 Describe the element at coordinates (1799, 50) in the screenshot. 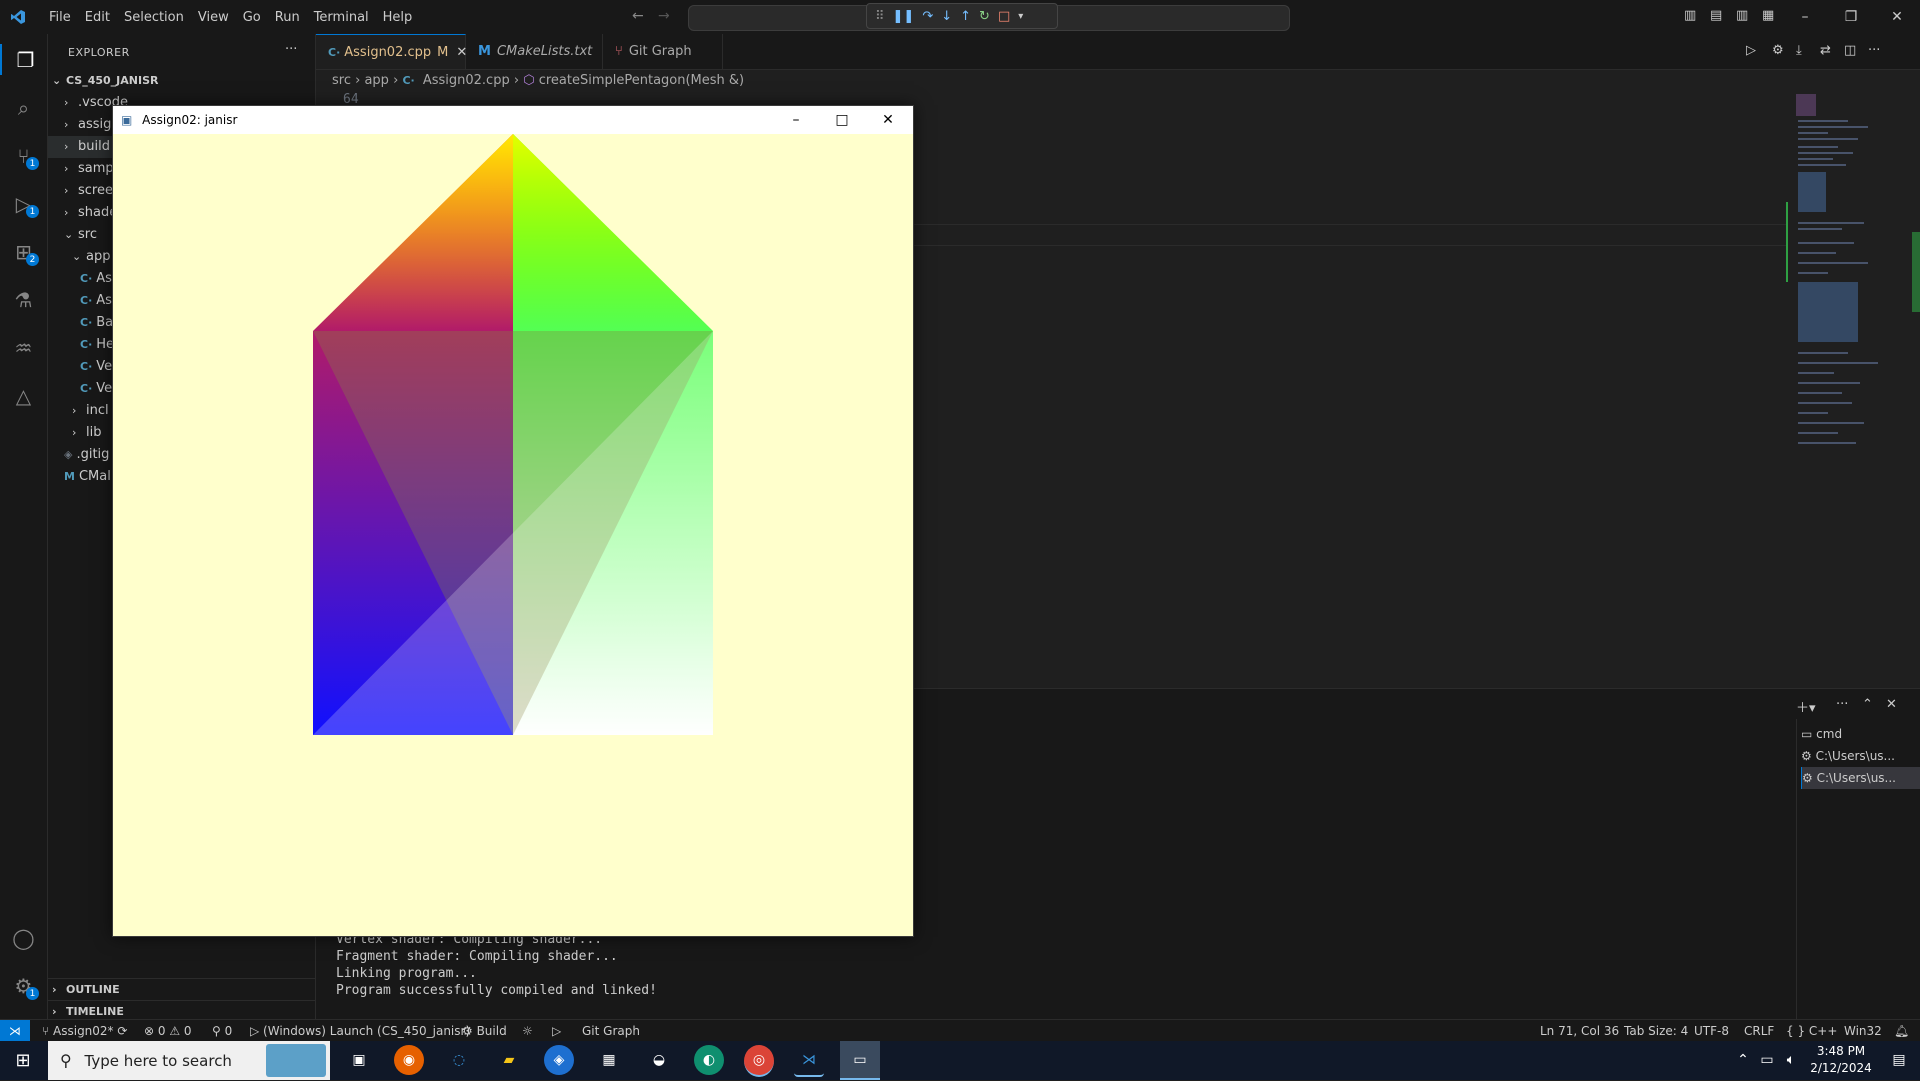

I see `download-icon: ⤓` at that location.